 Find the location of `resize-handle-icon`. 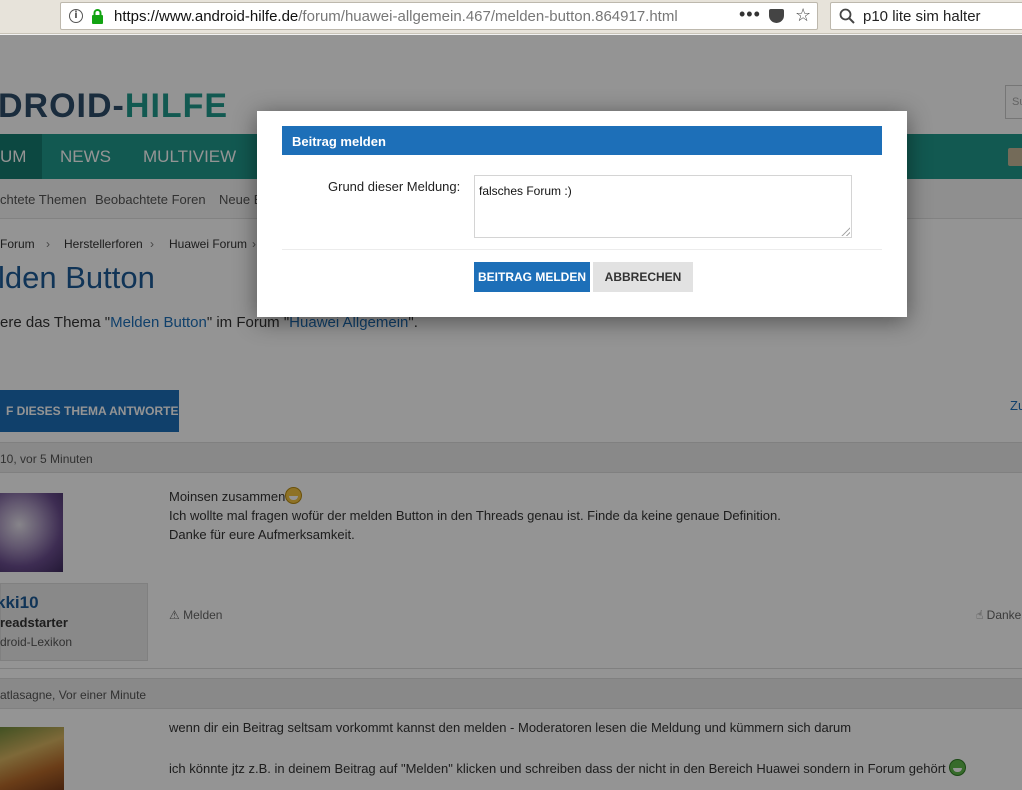

resize-handle-icon is located at coordinates (845, 231).